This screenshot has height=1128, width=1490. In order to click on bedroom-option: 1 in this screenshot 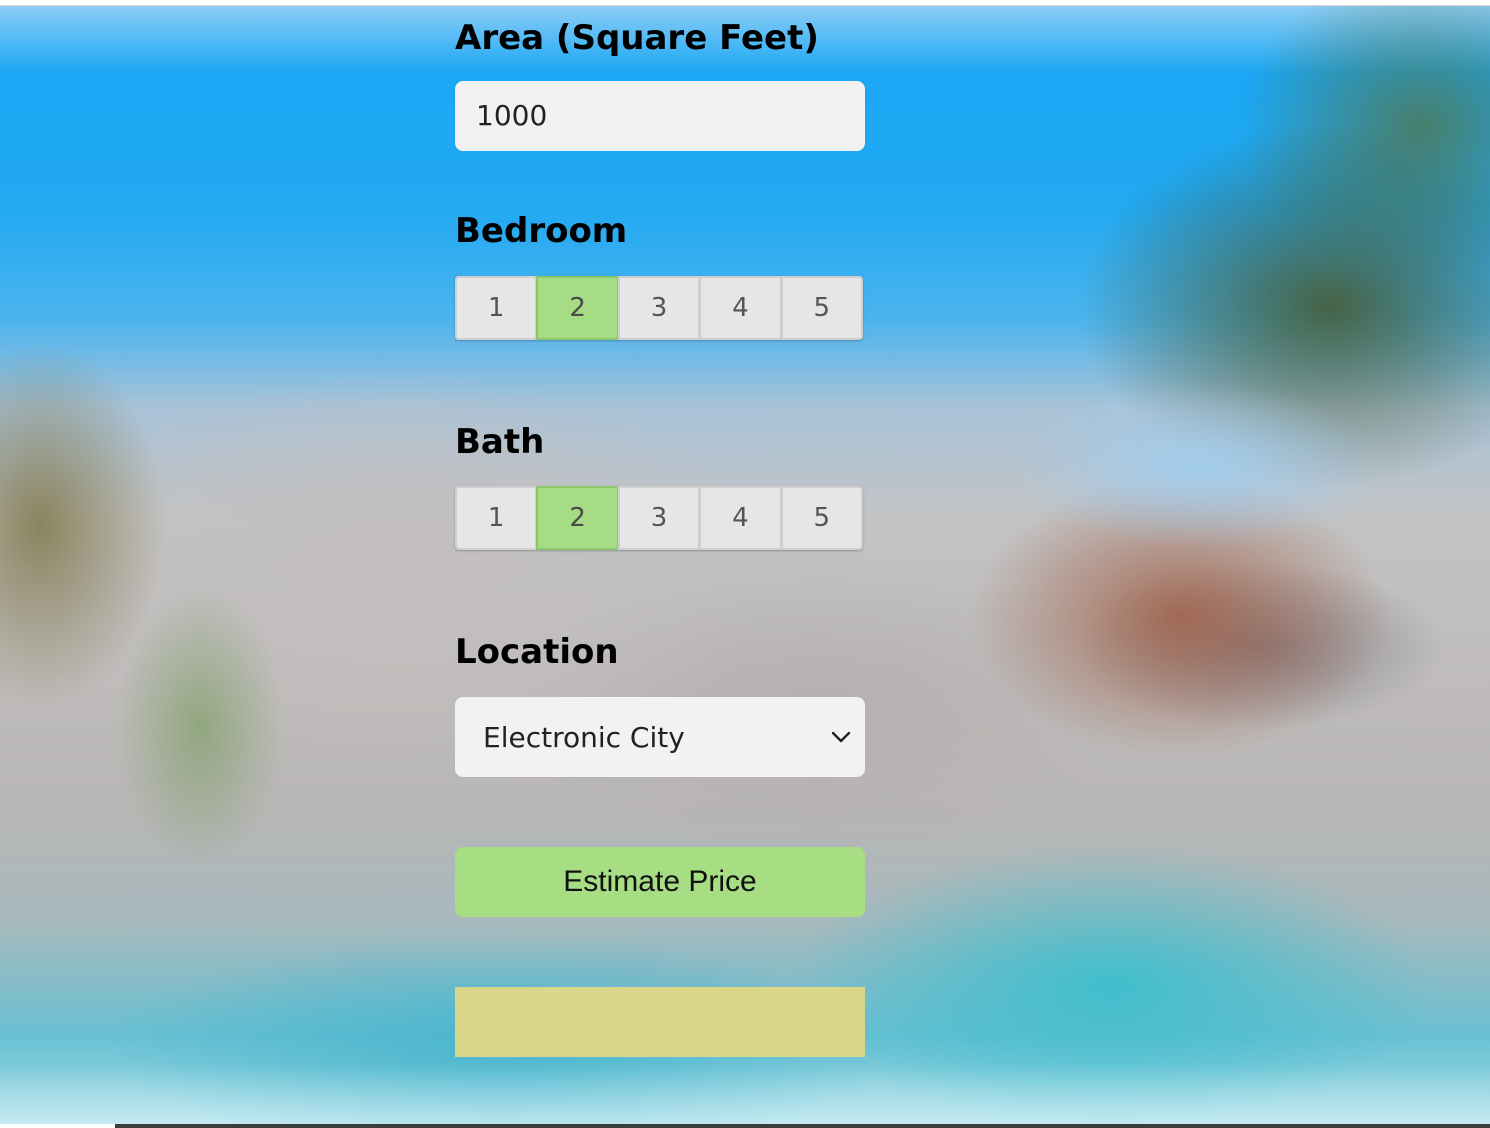, I will do `click(496, 308)`.